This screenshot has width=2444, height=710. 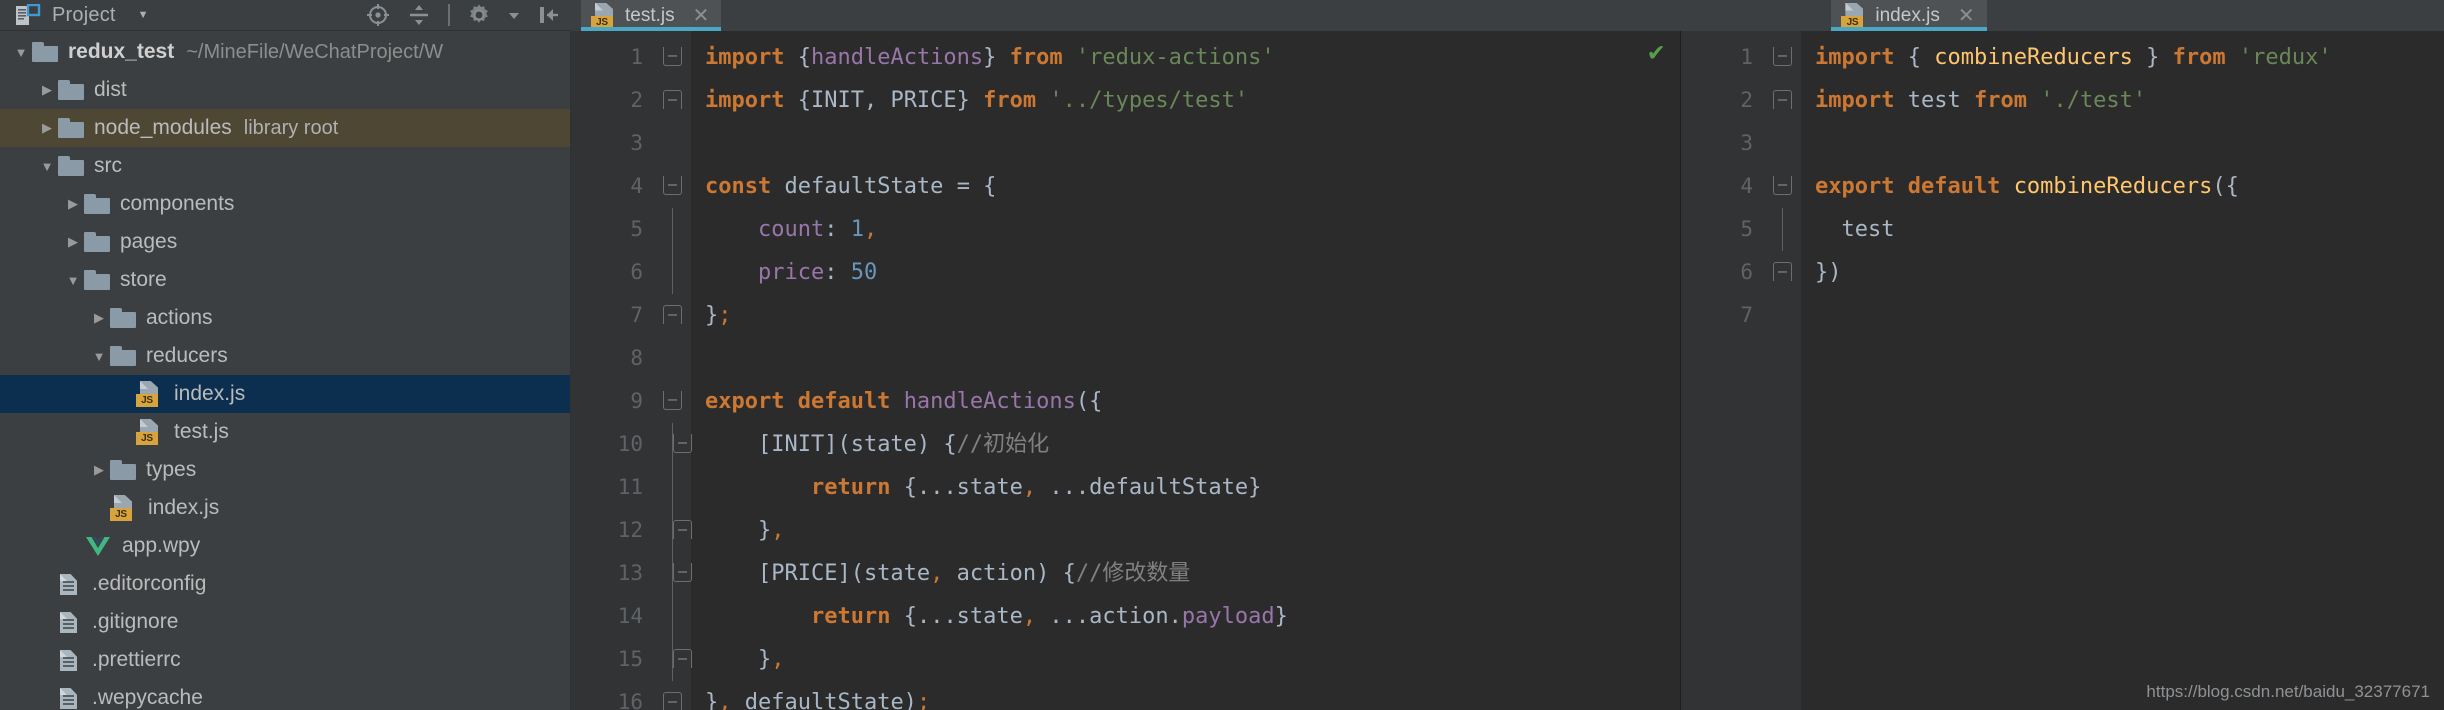 What do you see at coordinates (636, 100) in the screenshot?
I see `line-number: 2` at bounding box center [636, 100].